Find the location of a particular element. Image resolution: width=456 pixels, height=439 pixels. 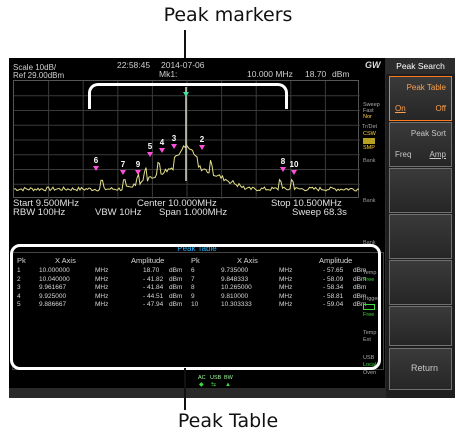

marker-frequency: 10.000 MHz is located at coordinates (270, 74).